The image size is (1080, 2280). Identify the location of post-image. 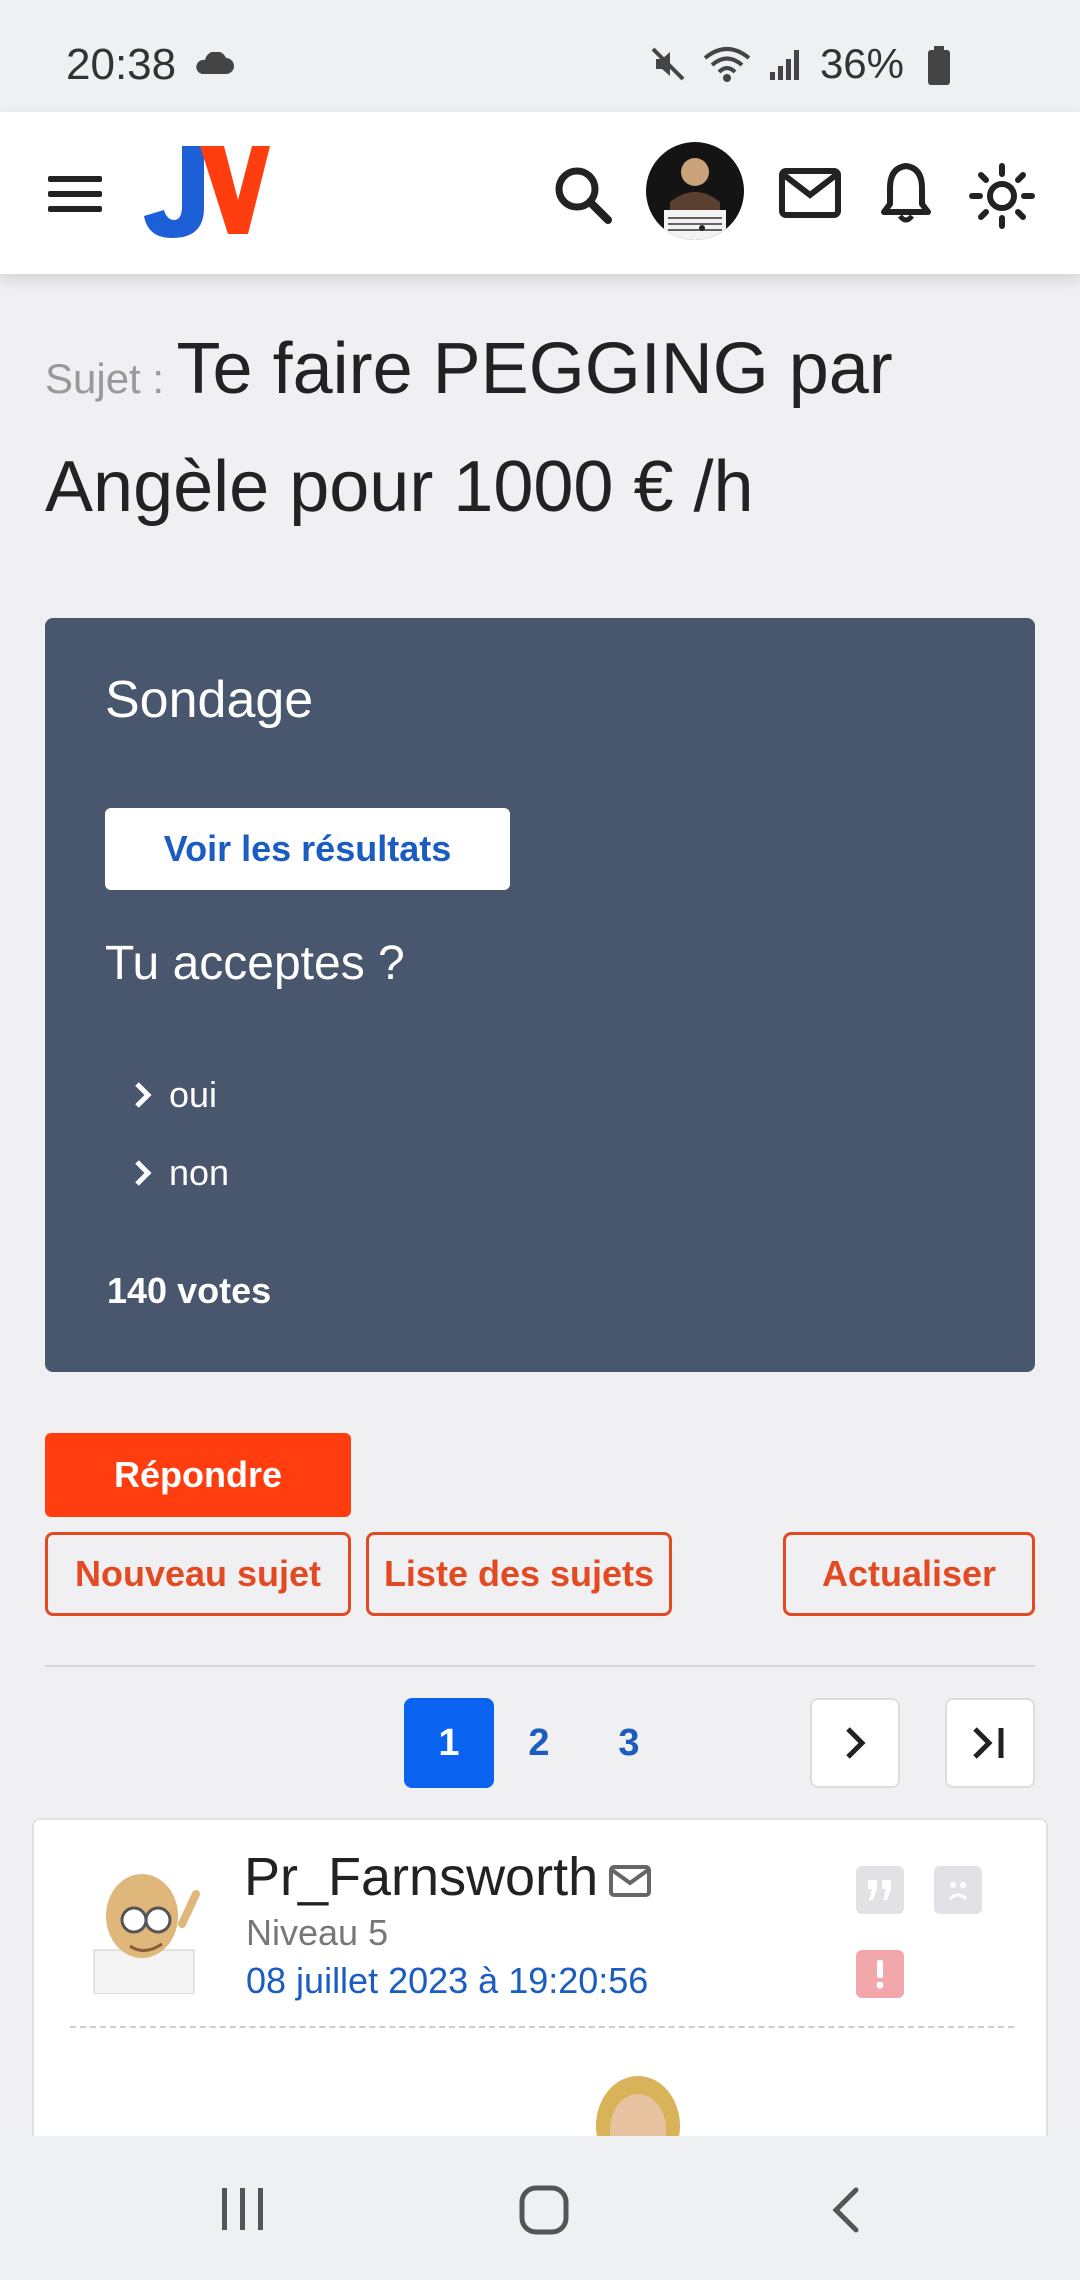
(638, 2106).